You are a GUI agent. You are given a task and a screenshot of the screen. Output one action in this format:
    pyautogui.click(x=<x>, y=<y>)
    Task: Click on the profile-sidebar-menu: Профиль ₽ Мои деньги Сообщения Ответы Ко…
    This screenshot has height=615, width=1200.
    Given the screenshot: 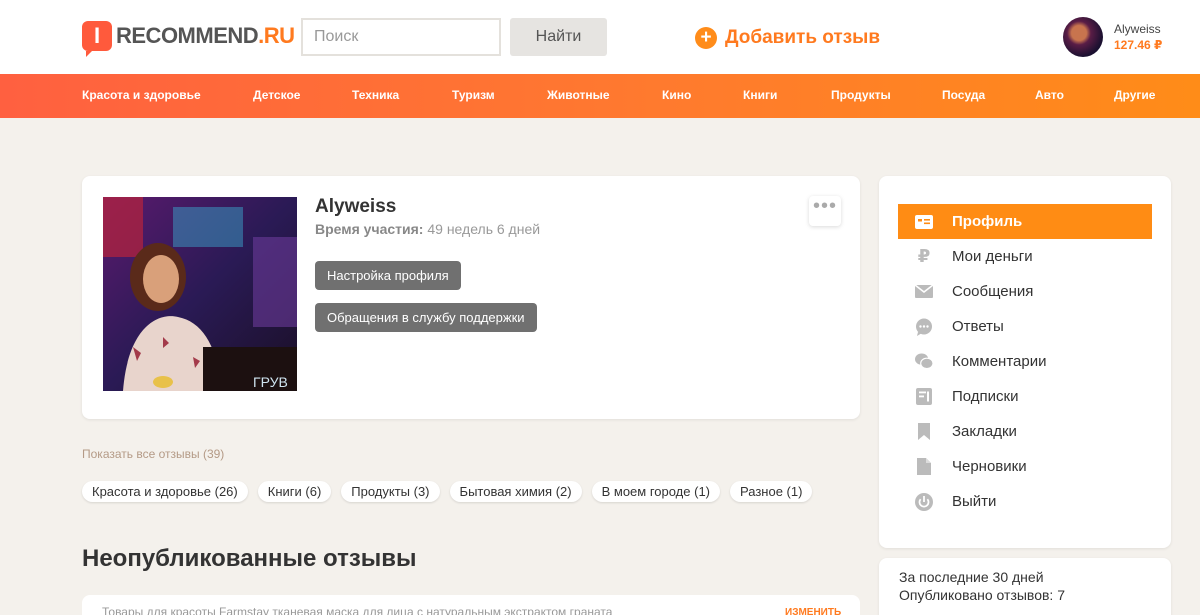 What is the action you would take?
    pyautogui.click(x=1025, y=362)
    